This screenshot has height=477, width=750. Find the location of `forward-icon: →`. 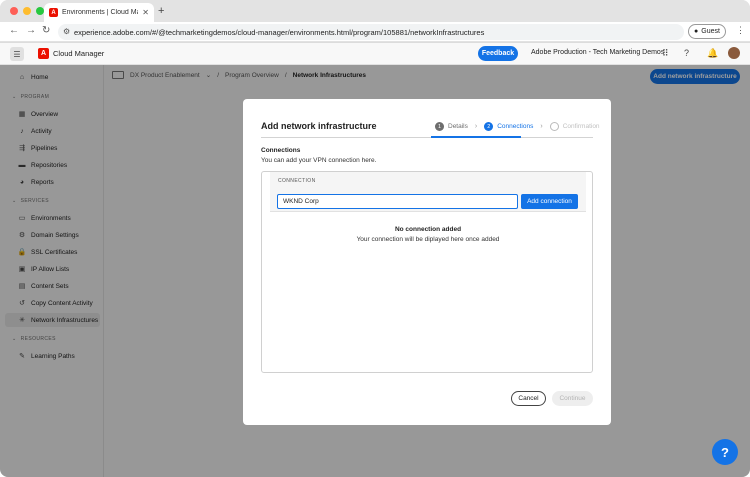

forward-icon: → is located at coordinates (31, 30).